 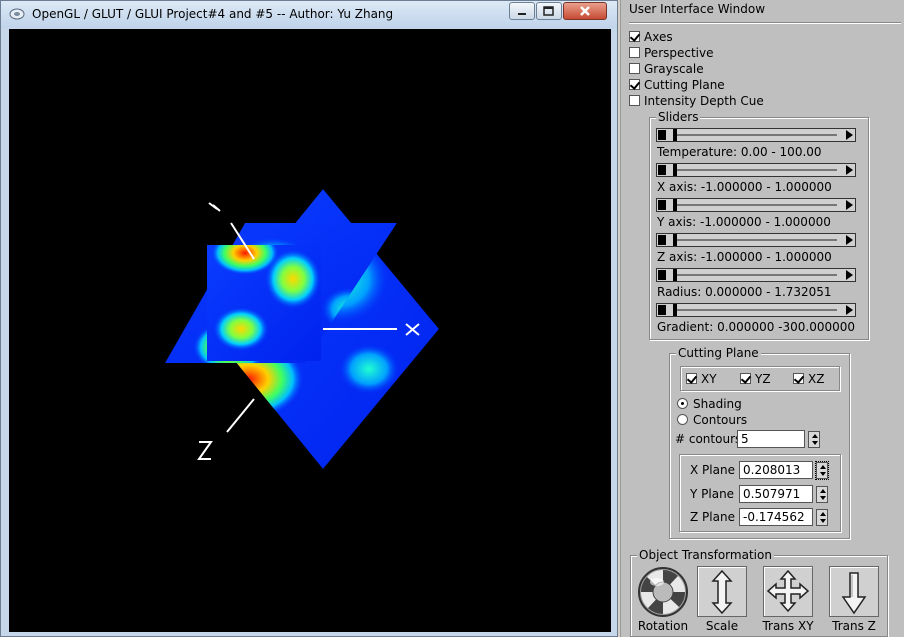 What do you see at coordinates (697, 9) in the screenshot?
I see `glui-title: User Interface Window` at bounding box center [697, 9].